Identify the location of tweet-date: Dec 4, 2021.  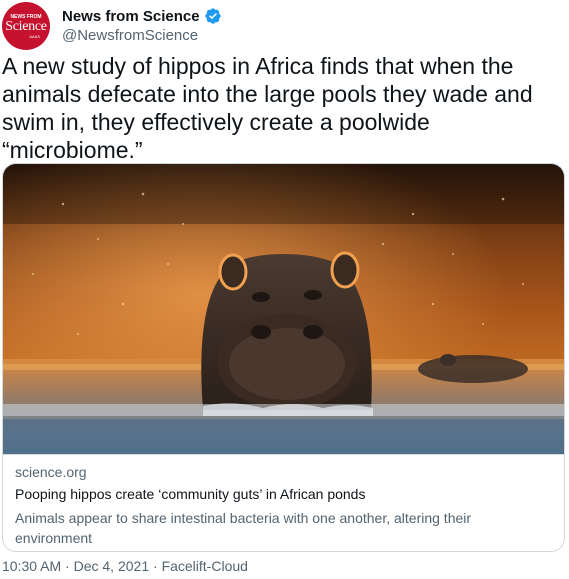
(112, 566).